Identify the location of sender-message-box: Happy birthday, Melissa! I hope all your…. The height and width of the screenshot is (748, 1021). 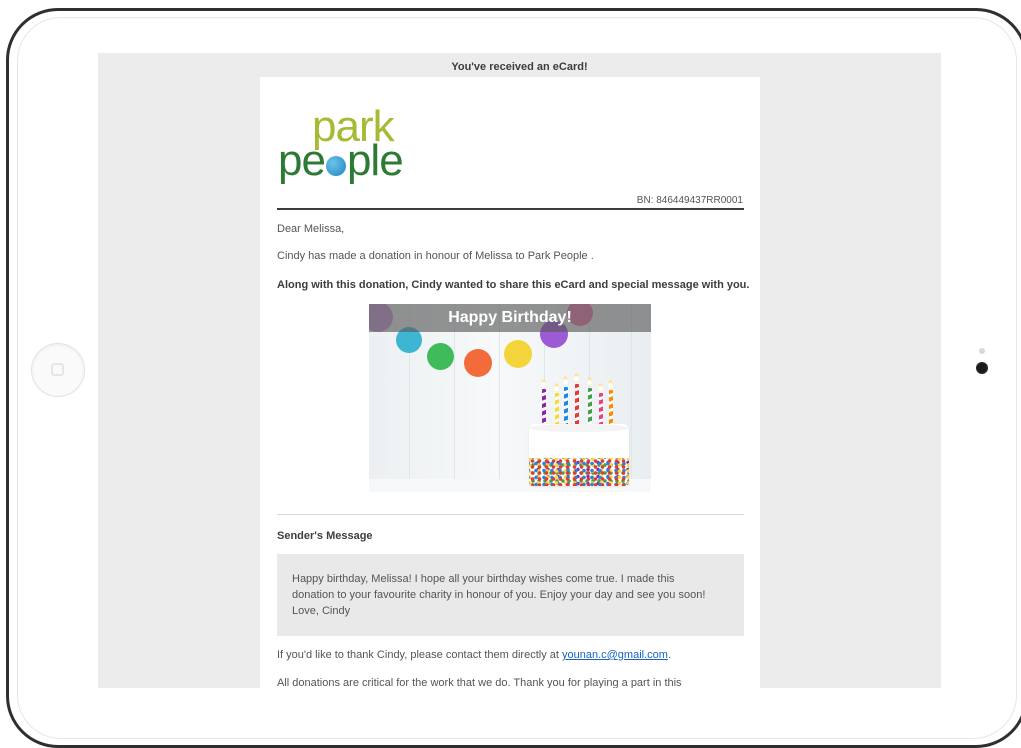
(510, 595).